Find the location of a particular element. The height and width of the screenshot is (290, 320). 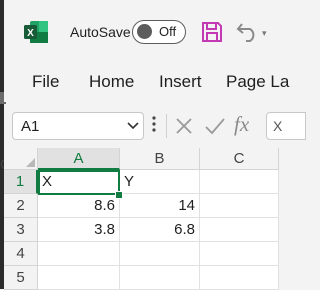

cell-c1 is located at coordinates (239, 182).